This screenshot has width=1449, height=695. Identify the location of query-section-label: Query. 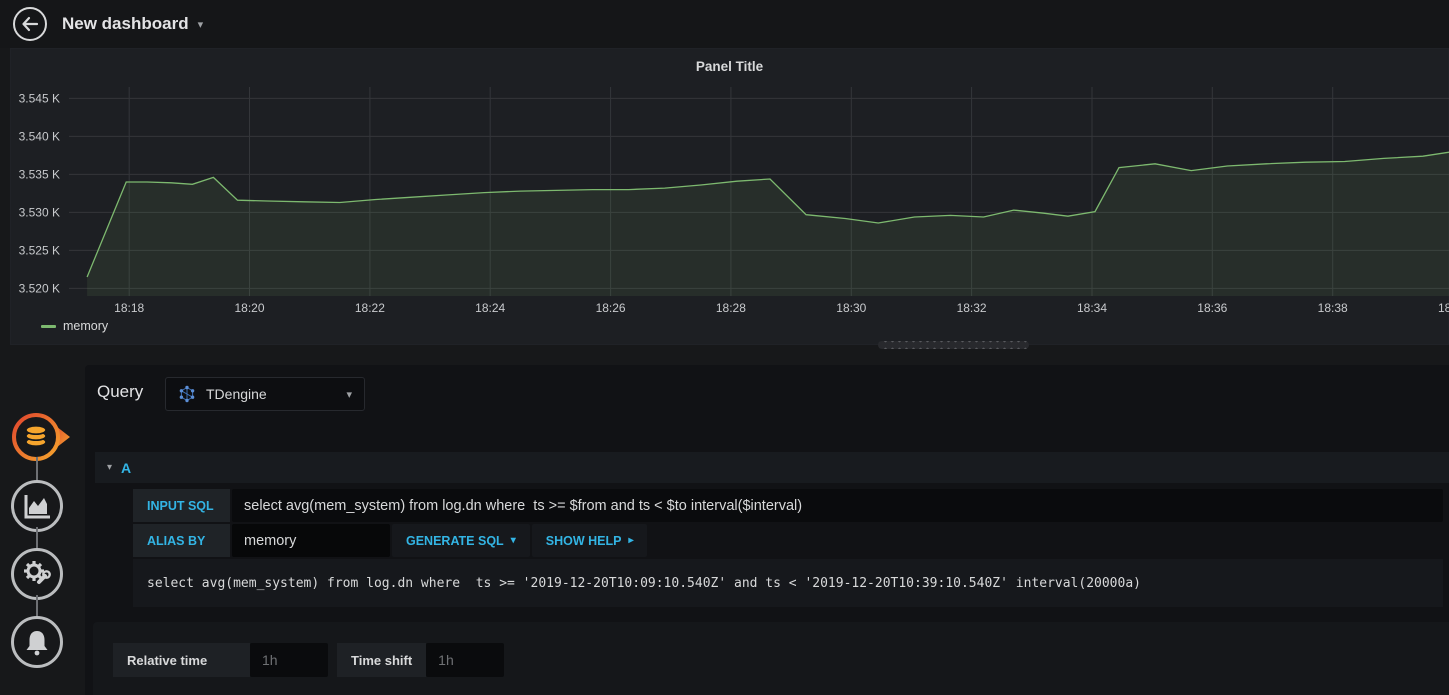
(120, 391).